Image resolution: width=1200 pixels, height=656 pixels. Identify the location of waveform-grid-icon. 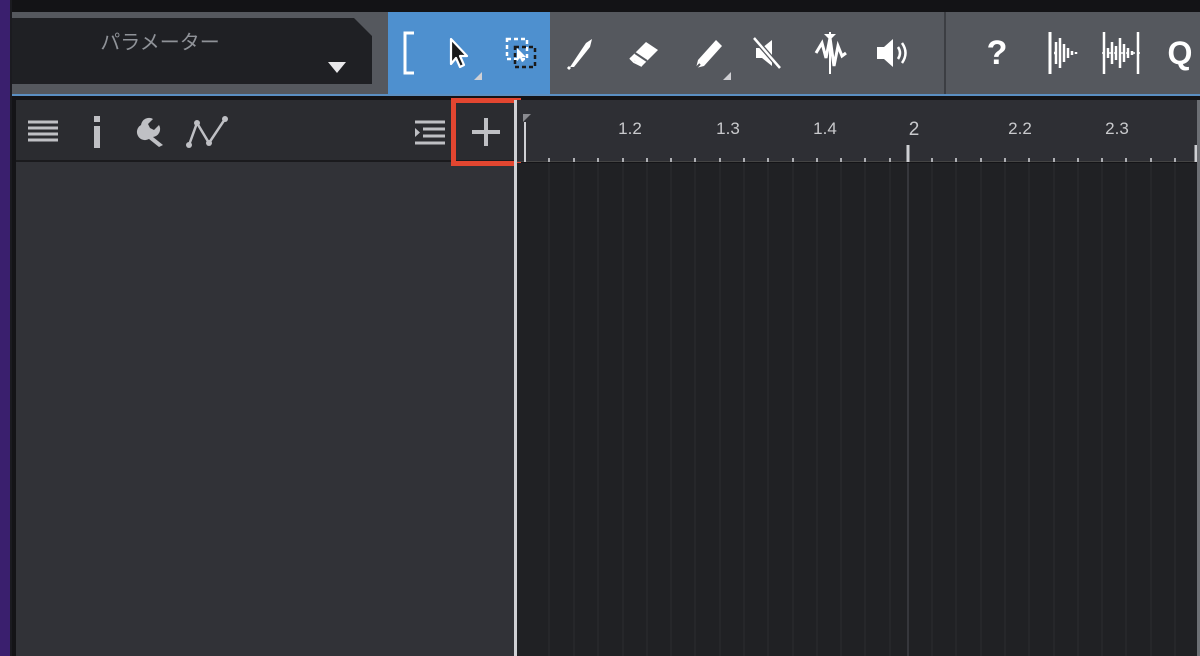
(1121, 53).